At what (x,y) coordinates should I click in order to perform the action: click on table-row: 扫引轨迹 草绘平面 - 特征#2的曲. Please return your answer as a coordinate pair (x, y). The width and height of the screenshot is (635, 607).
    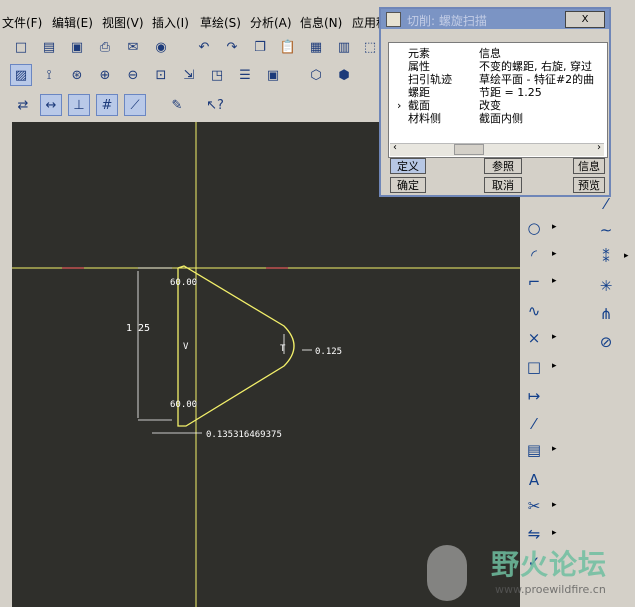
    Looking at the image, I should click on (494, 79).